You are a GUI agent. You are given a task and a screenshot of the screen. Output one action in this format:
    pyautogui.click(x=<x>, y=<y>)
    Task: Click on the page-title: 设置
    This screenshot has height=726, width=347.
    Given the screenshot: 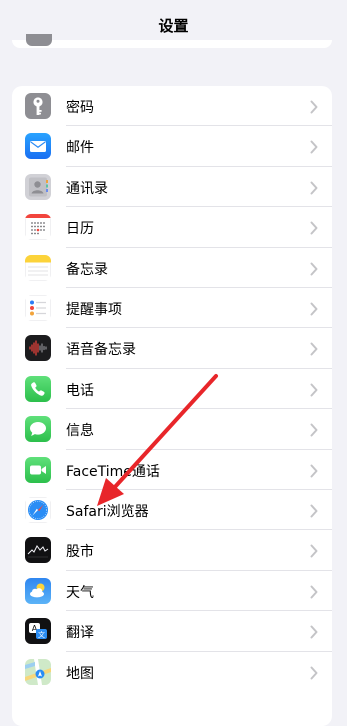 What is the action you would take?
    pyautogui.click(x=173, y=26)
    